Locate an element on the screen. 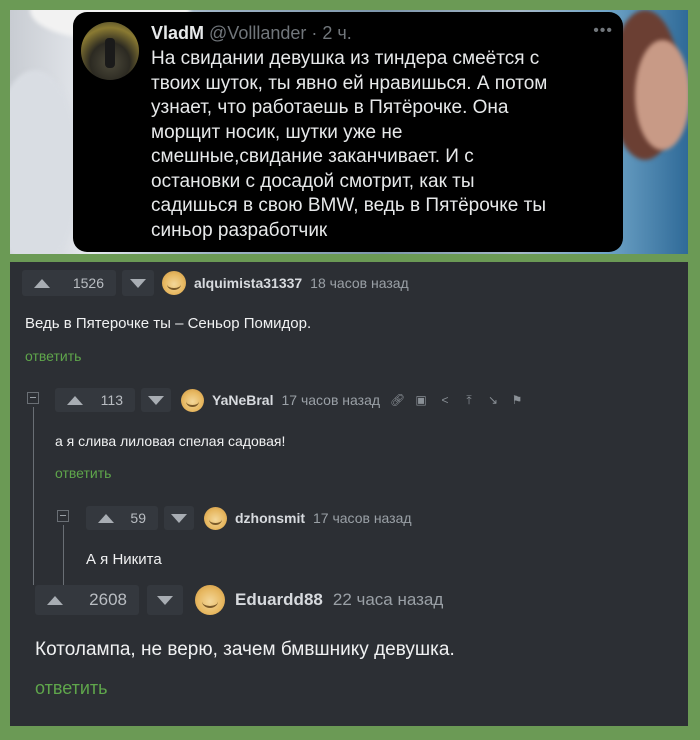 The image size is (700, 740). comment-time: 22 часа назад is located at coordinates (388, 599).